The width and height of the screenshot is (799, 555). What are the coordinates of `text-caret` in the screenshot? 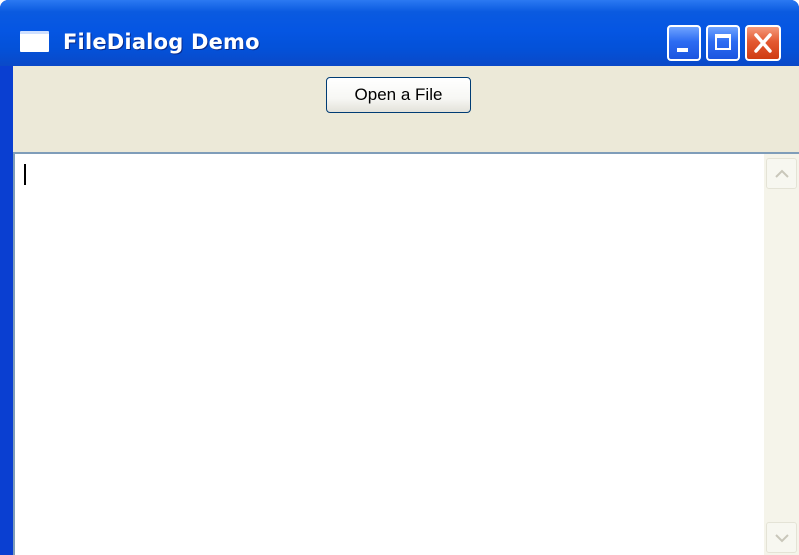 It's located at (25, 174).